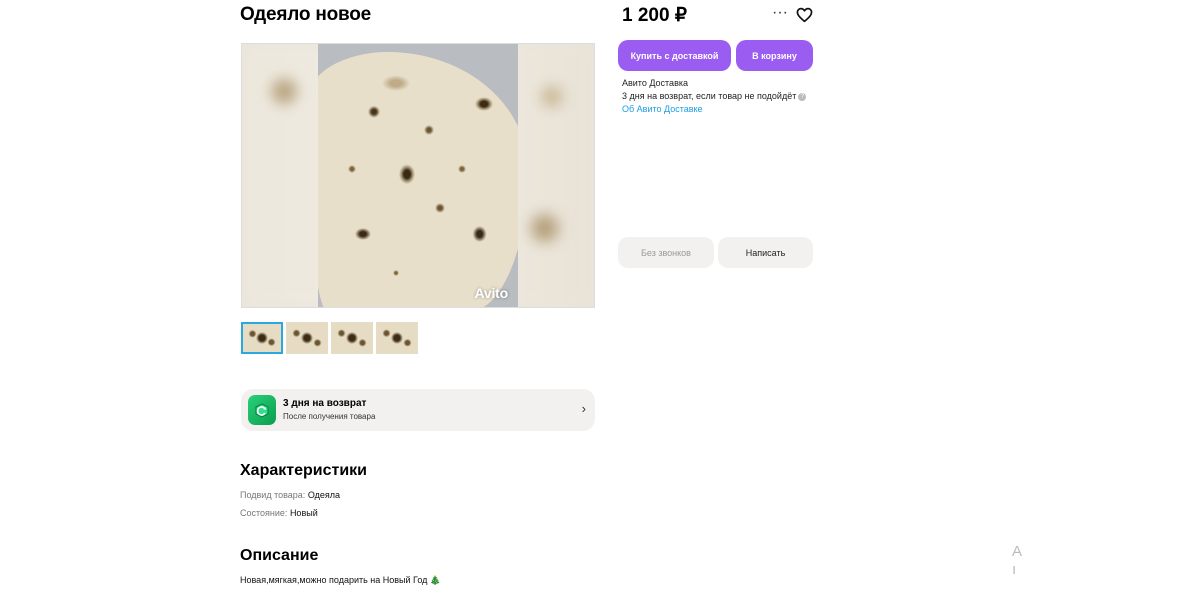 The height and width of the screenshot is (600, 1200). What do you see at coordinates (324, 495) in the screenshot?
I see `characteristic-value: Одеяла` at bounding box center [324, 495].